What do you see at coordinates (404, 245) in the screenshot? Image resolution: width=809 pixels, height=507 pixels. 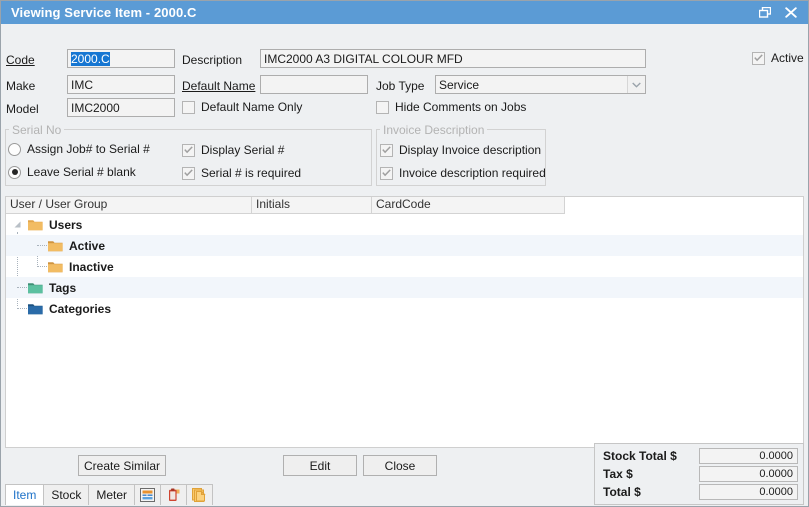 I see `tree-row-active: Active` at bounding box center [404, 245].